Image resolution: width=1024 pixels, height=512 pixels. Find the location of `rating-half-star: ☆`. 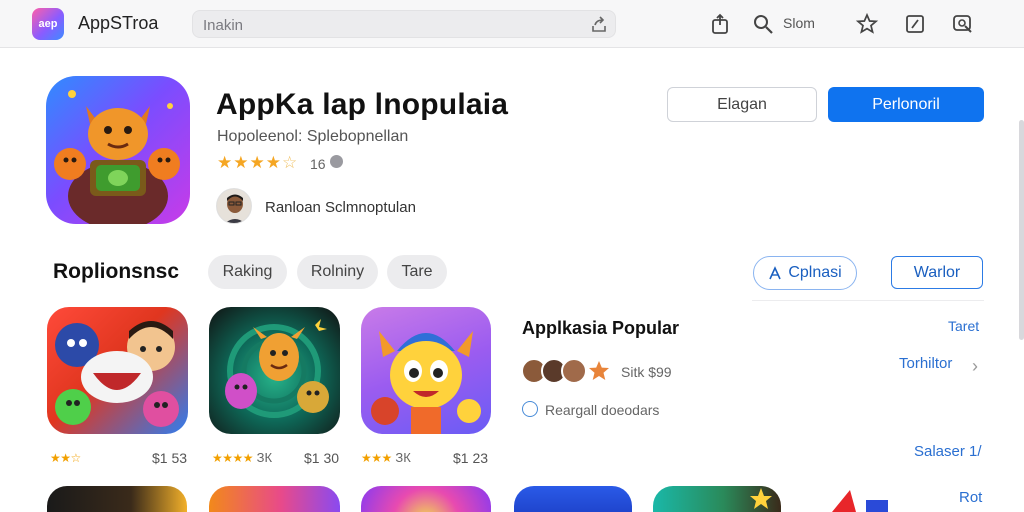

rating-half-star: ☆ is located at coordinates (290, 162).